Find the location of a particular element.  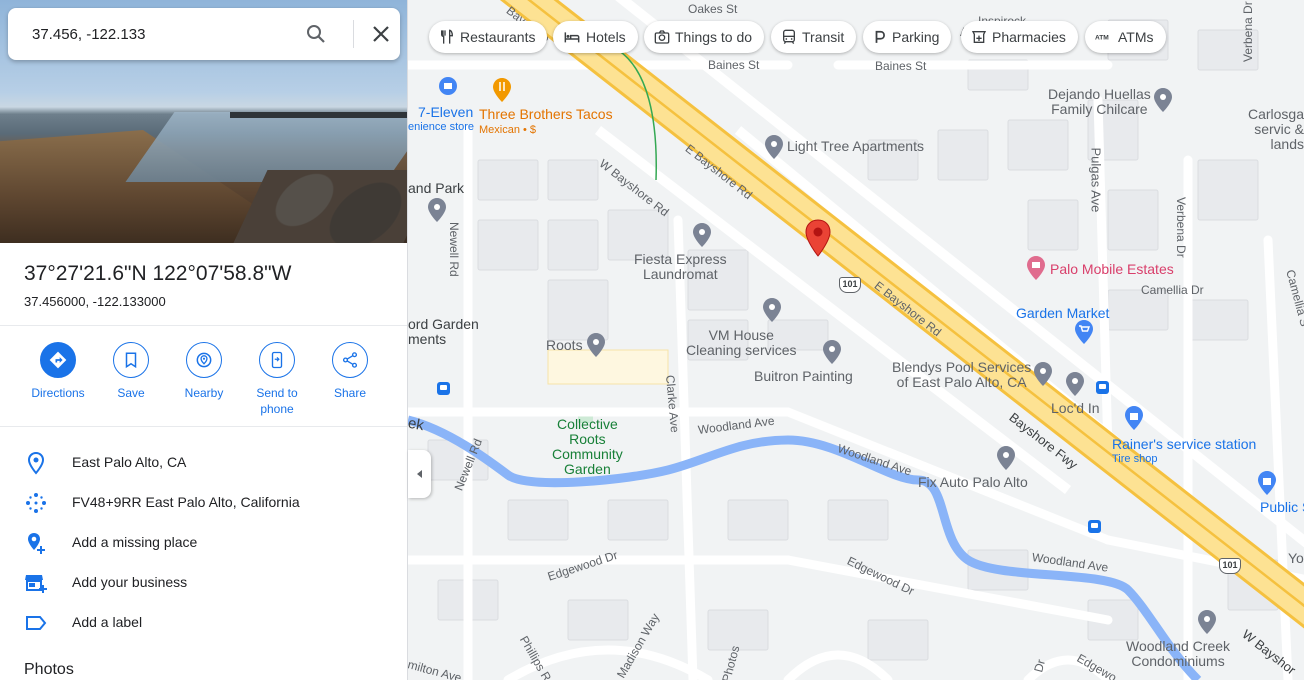

location-pin-icon is located at coordinates (36, 463).